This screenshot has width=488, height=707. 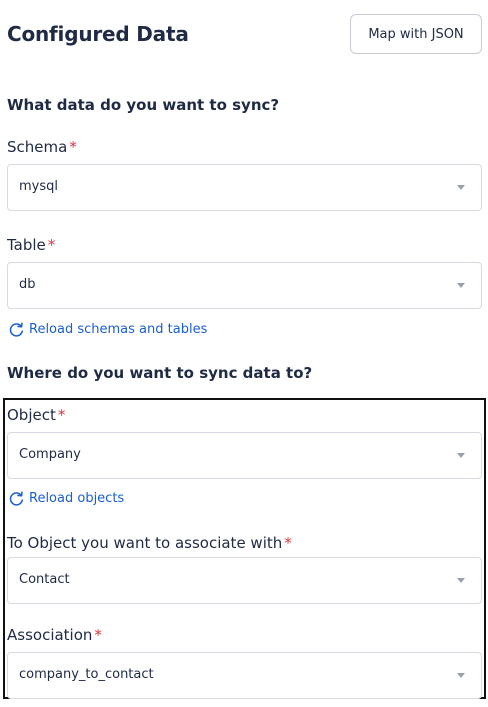 What do you see at coordinates (98, 34) in the screenshot?
I see `page-title: Configured Data` at bounding box center [98, 34].